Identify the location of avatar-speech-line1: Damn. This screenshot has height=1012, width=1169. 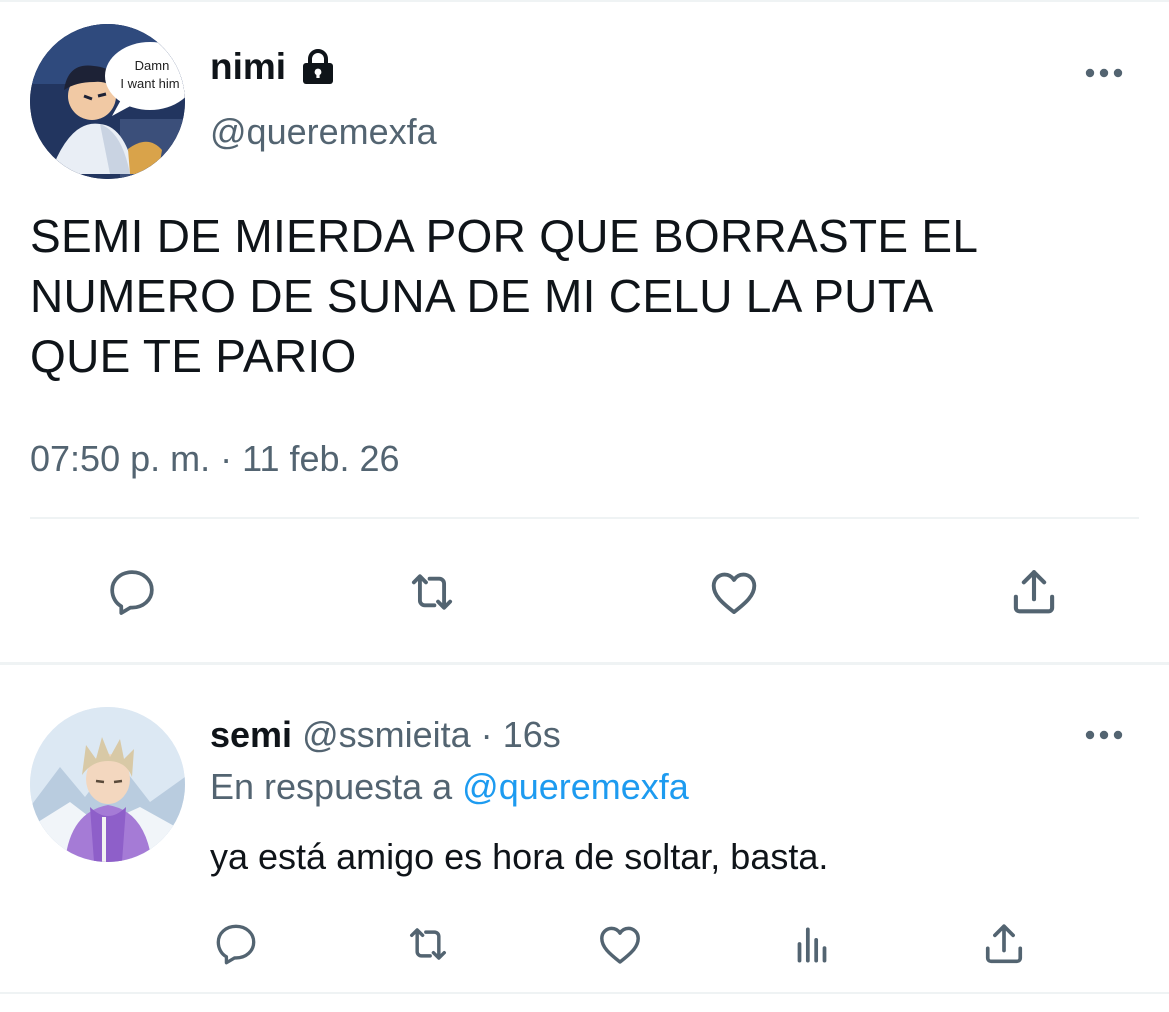
(152, 65).